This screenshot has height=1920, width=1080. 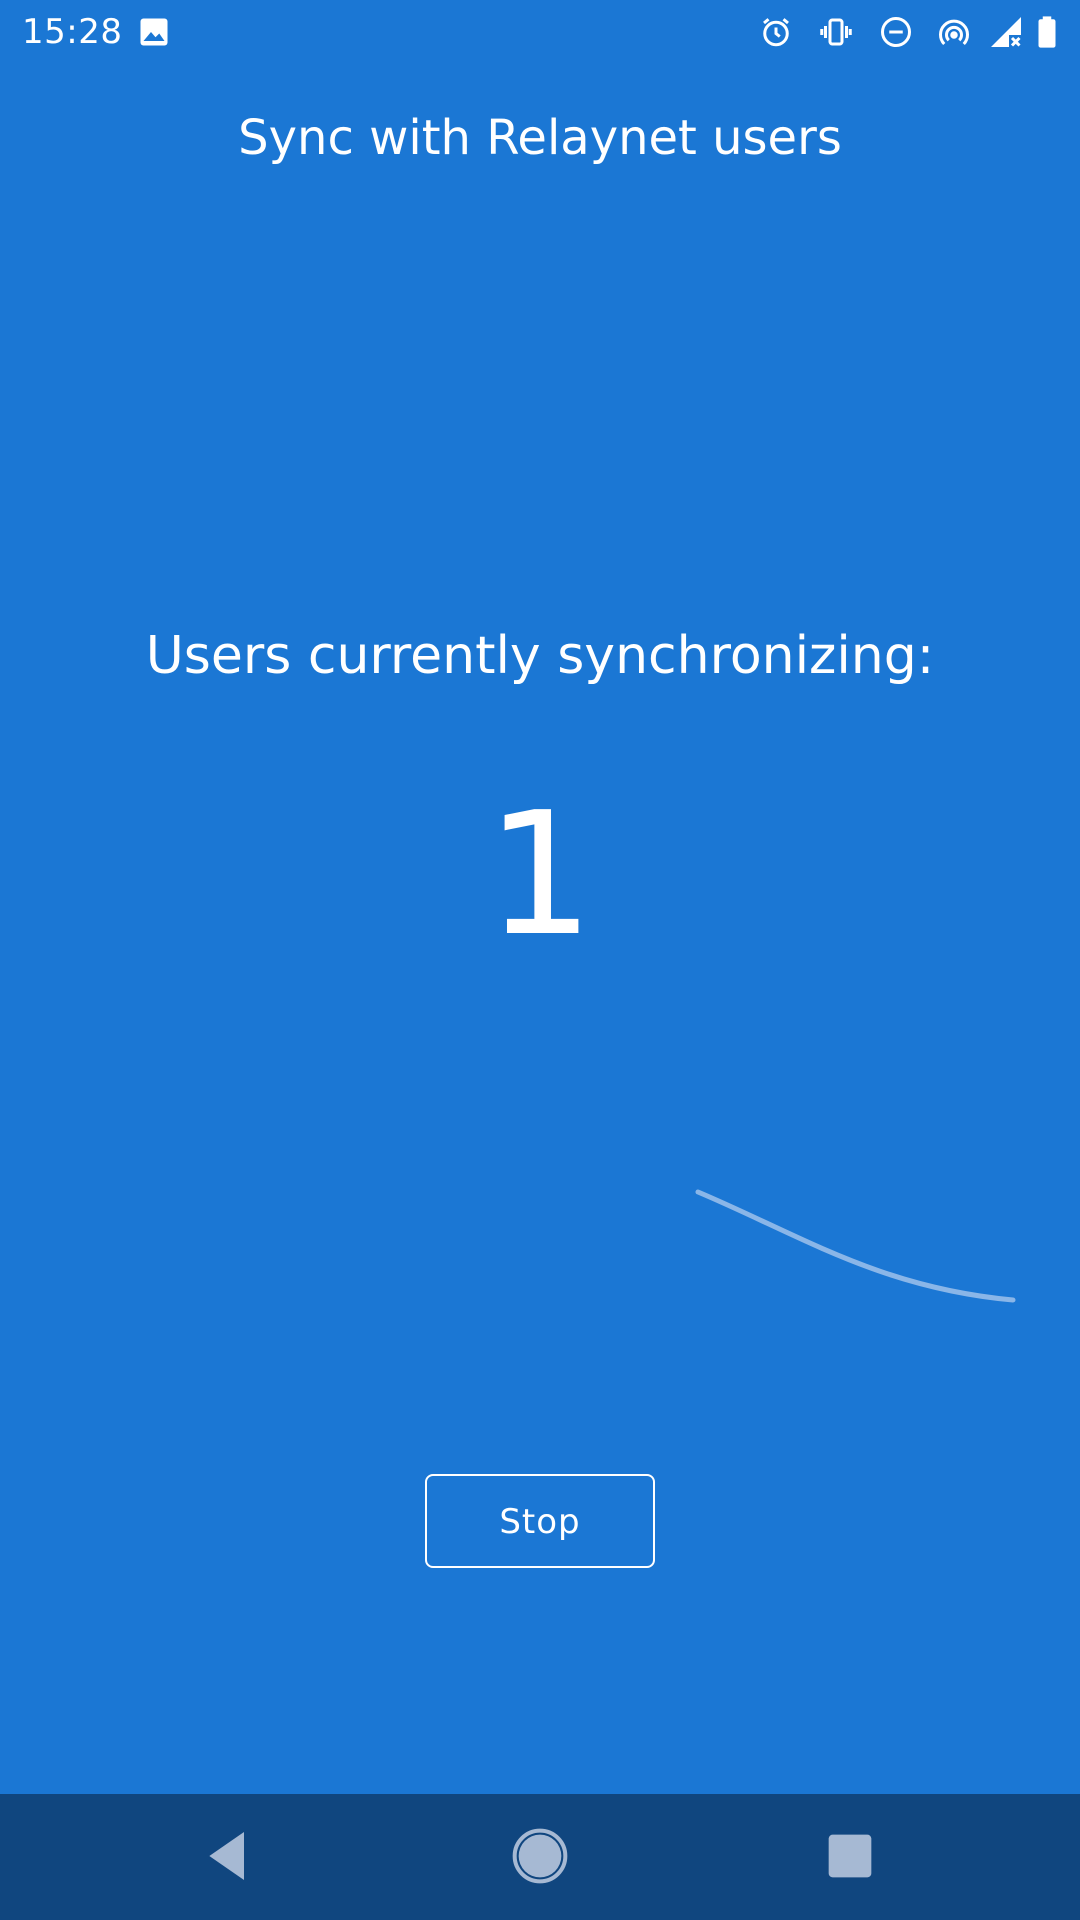 I want to click on page-title: Sync with Relaynet users, so click(x=540, y=138).